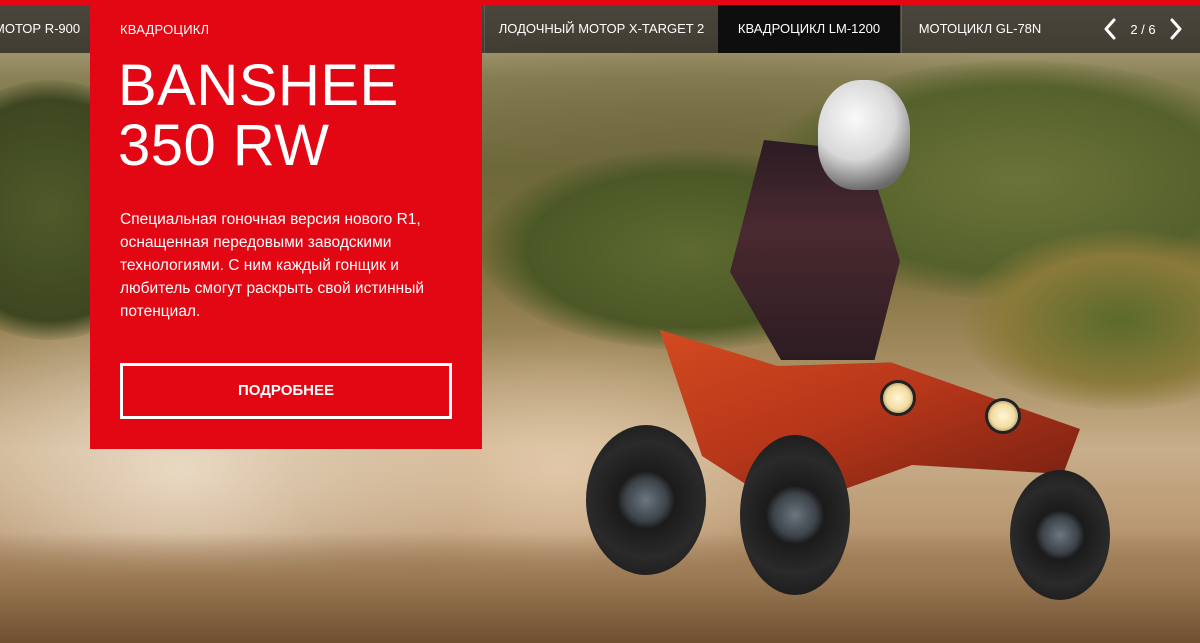  Describe the element at coordinates (795, 515) in the screenshot. I see `atv-front-tire-left` at that location.